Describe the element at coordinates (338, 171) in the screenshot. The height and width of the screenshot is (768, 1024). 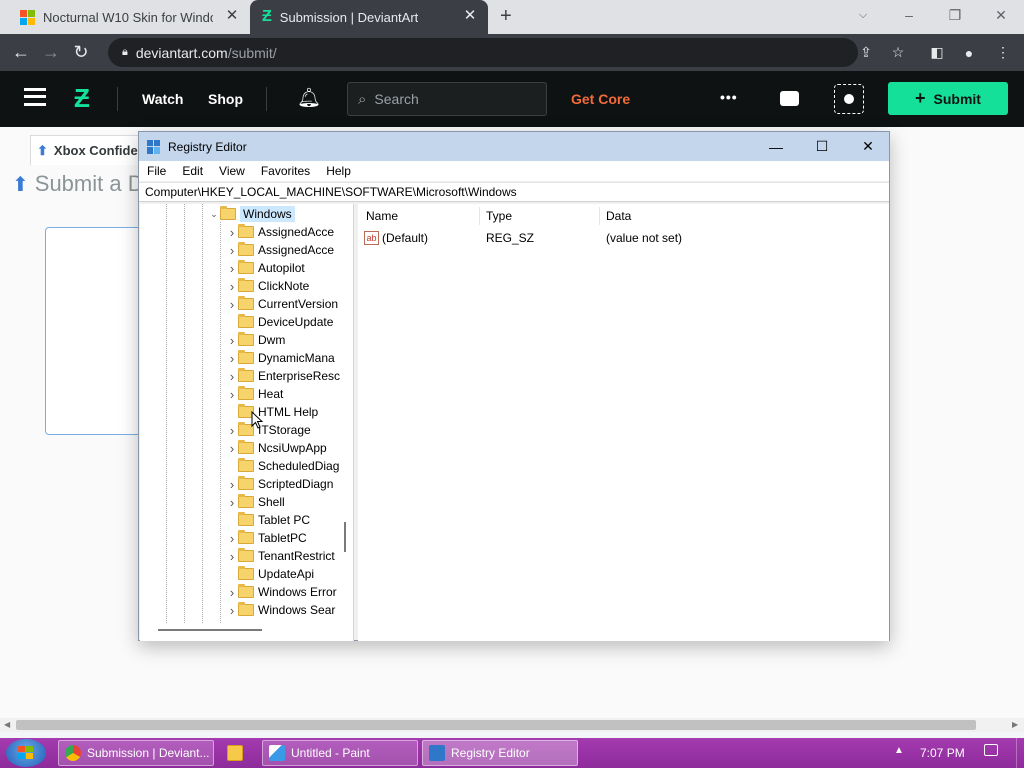
I see `menu-help: Help` at that location.